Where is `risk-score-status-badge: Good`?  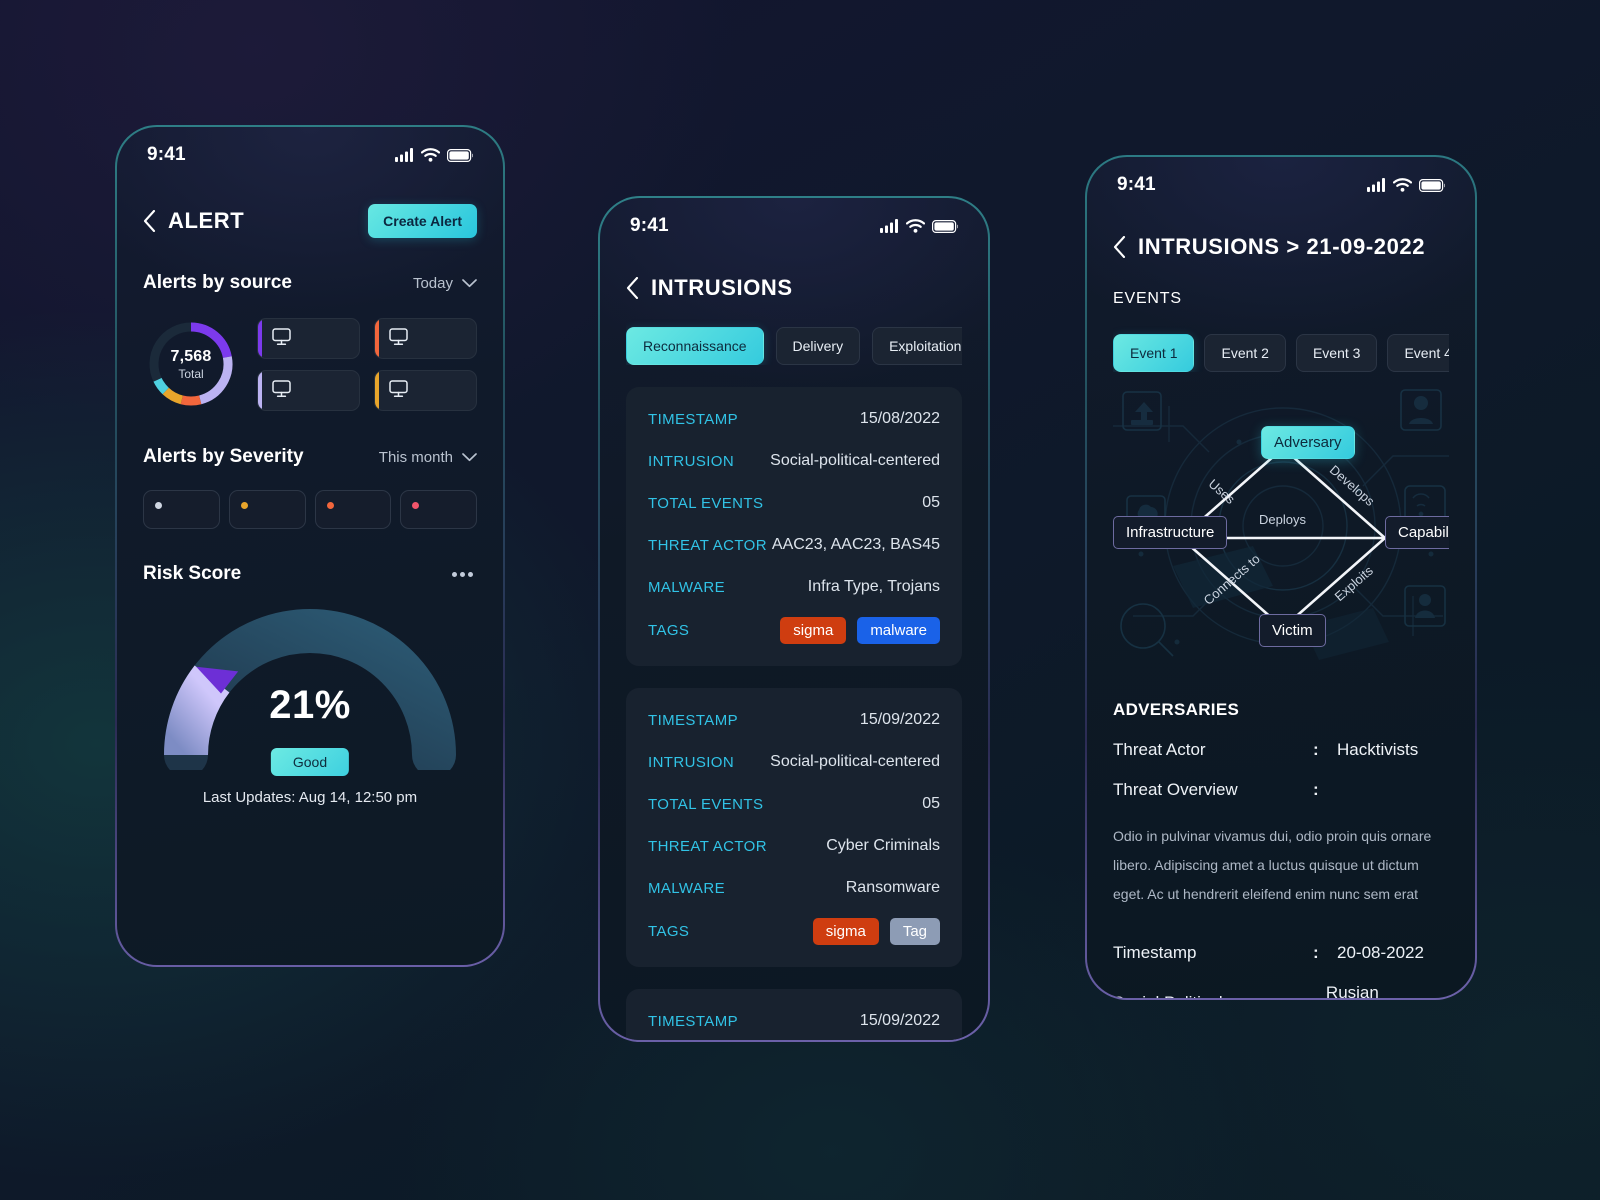
risk-score-status-badge: Good is located at coordinates (310, 762).